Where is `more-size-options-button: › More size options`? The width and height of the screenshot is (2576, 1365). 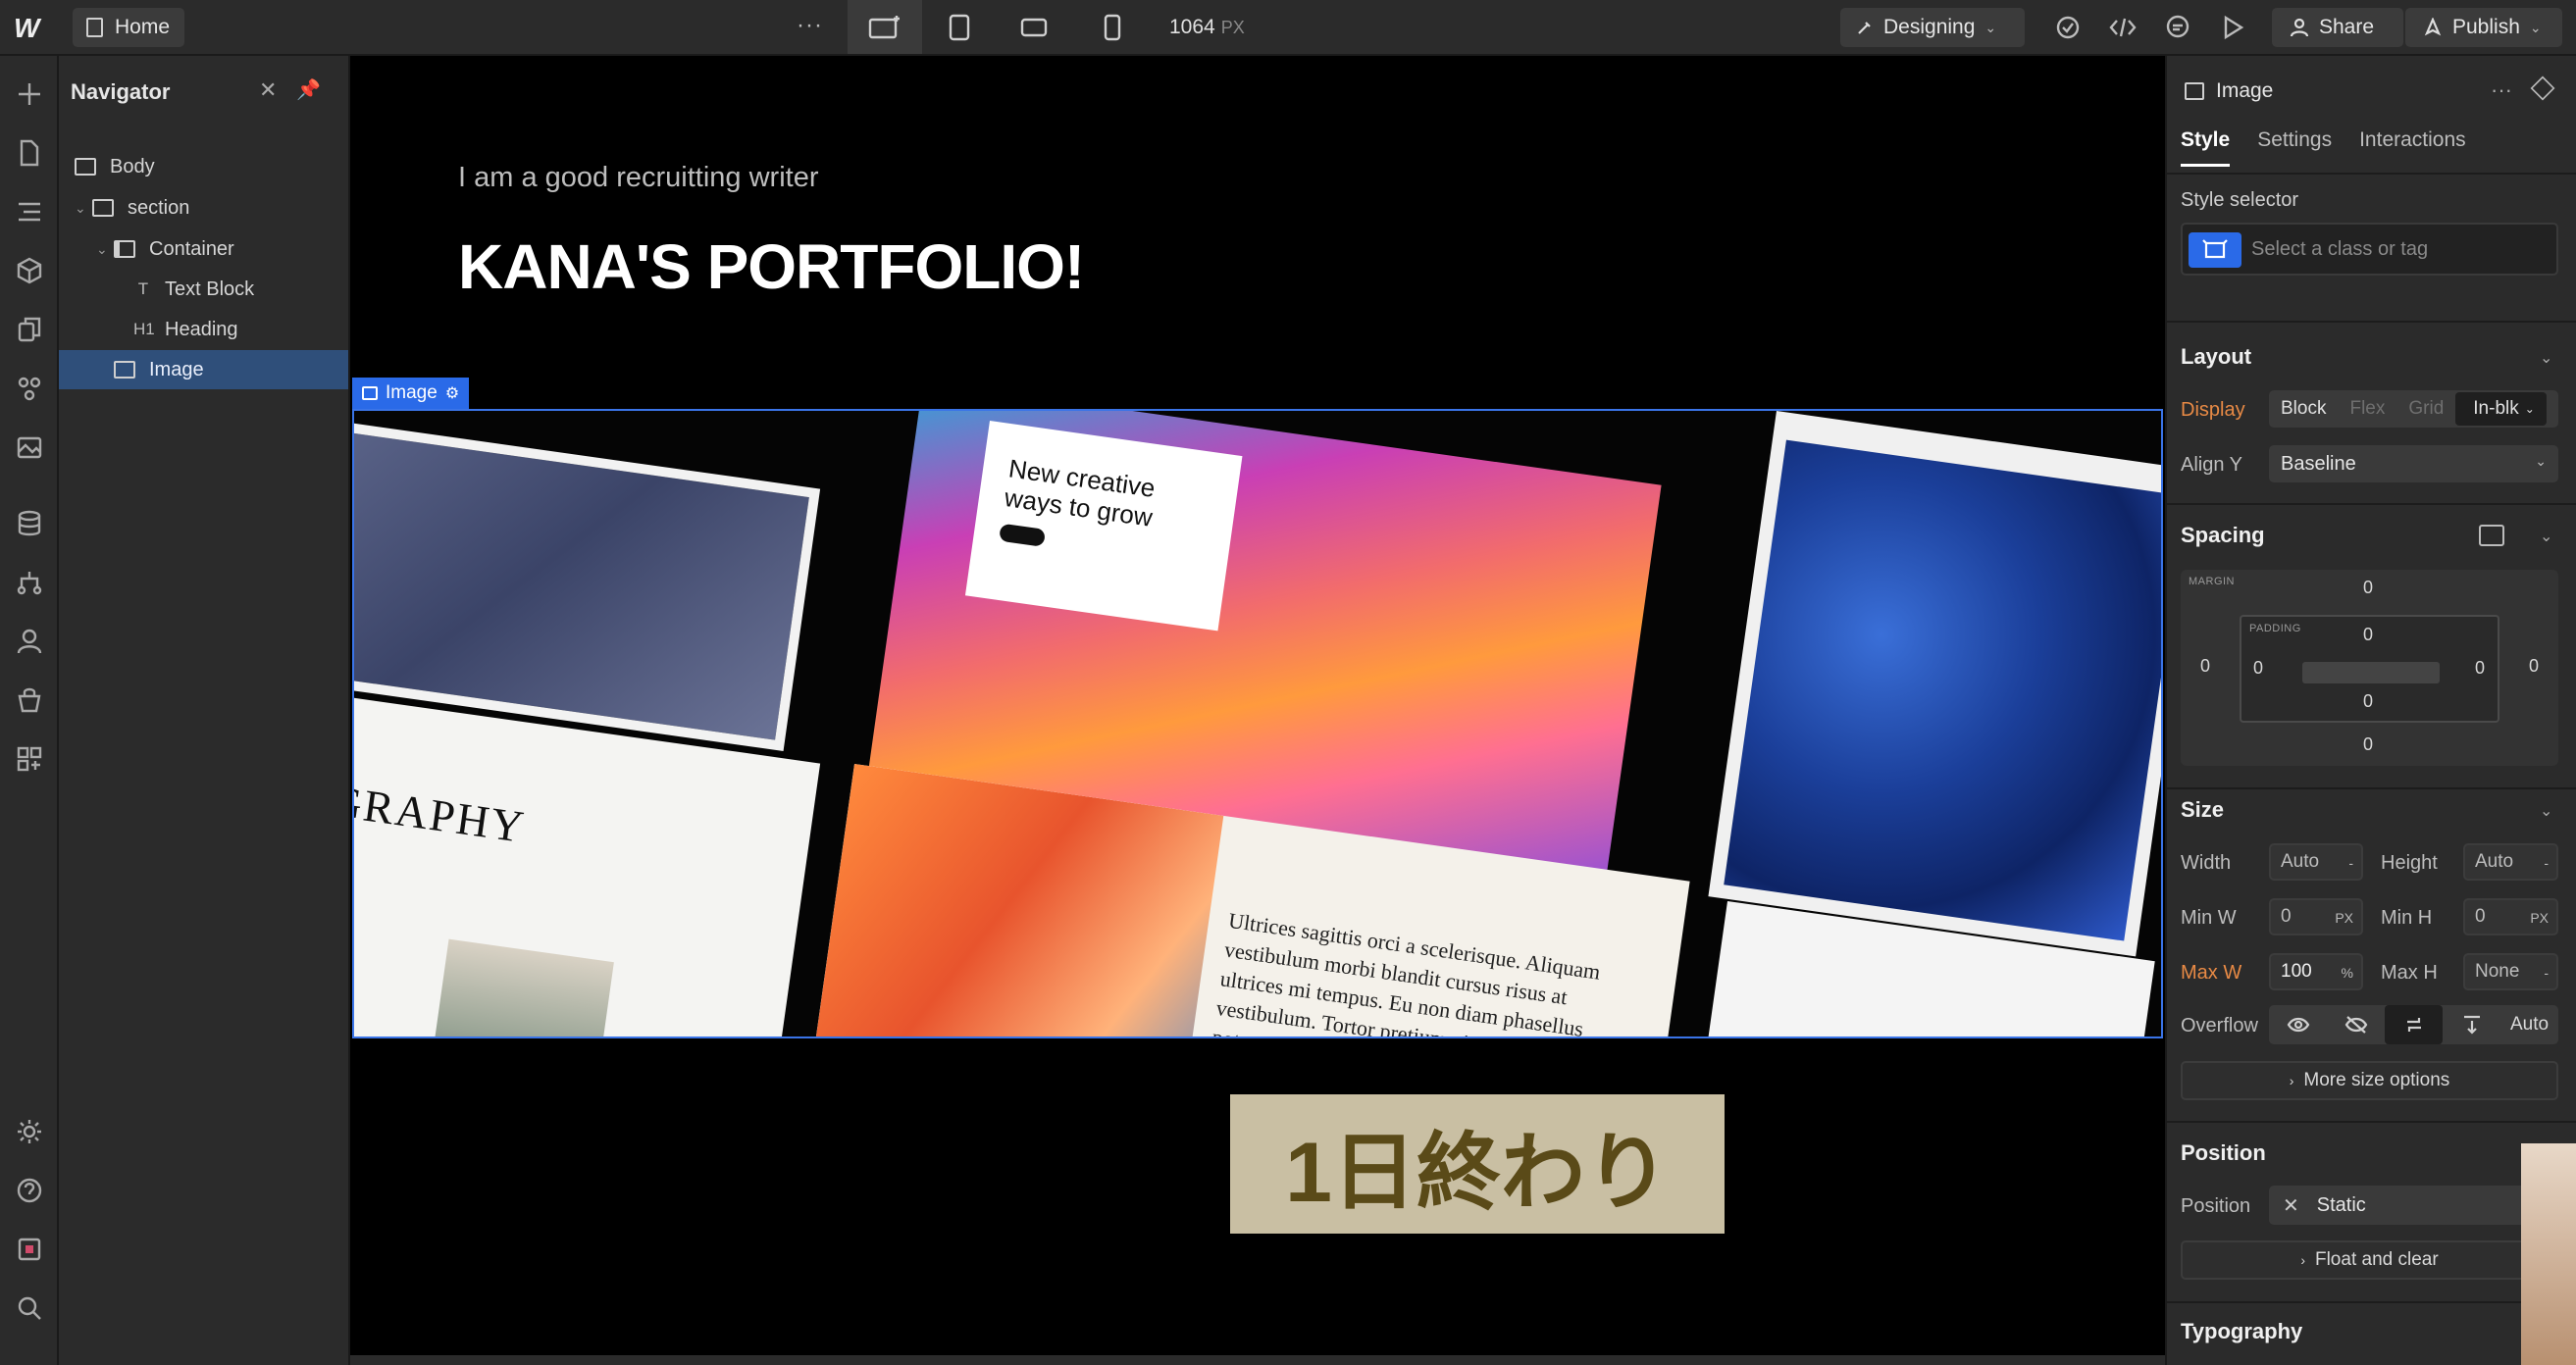
more-size-options-button: › More size options is located at coordinates (2369, 1080).